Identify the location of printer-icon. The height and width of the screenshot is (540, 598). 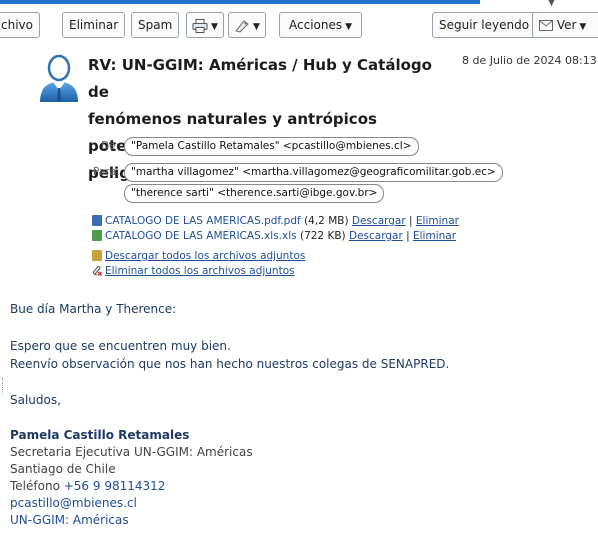
(200, 25).